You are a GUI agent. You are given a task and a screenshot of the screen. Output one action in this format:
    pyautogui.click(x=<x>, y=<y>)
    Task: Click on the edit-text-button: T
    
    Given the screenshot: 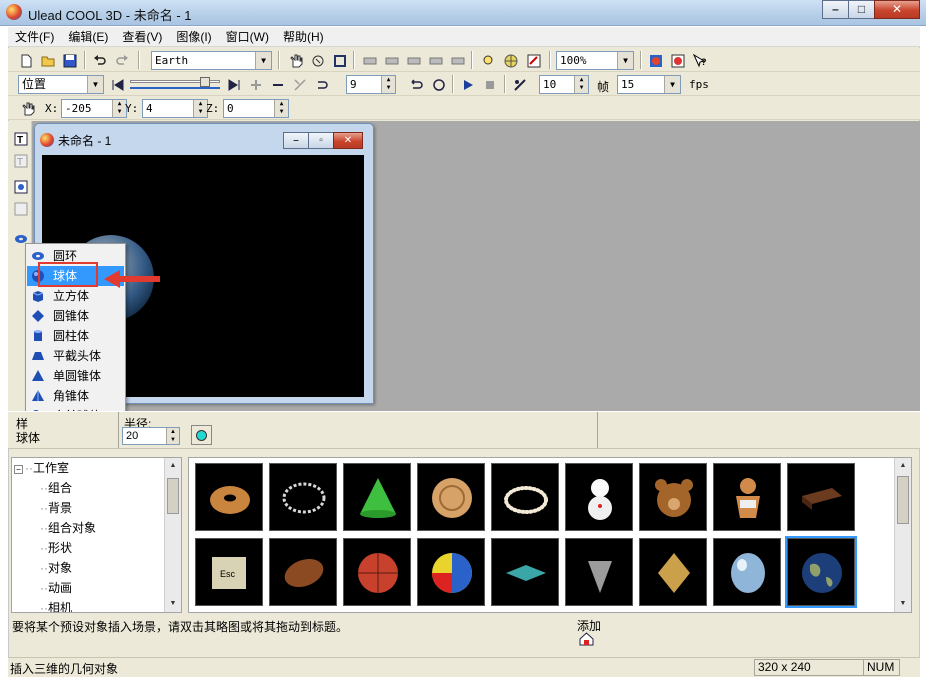 What is the action you would take?
    pyautogui.click(x=20, y=160)
    